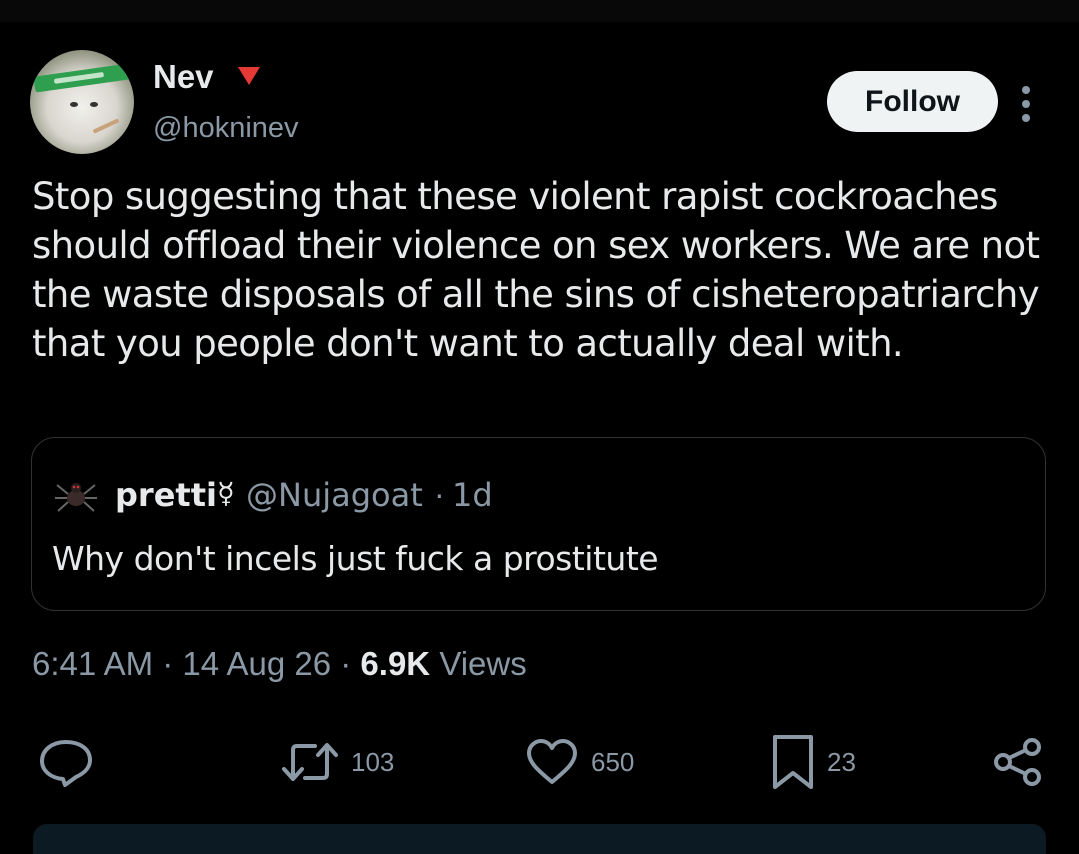 Image resolution: width=1079 pixels, height=854 pixels. Describe the element at coordinates (579, 762) in the screenshot. I see `like-button: 650` at that location.